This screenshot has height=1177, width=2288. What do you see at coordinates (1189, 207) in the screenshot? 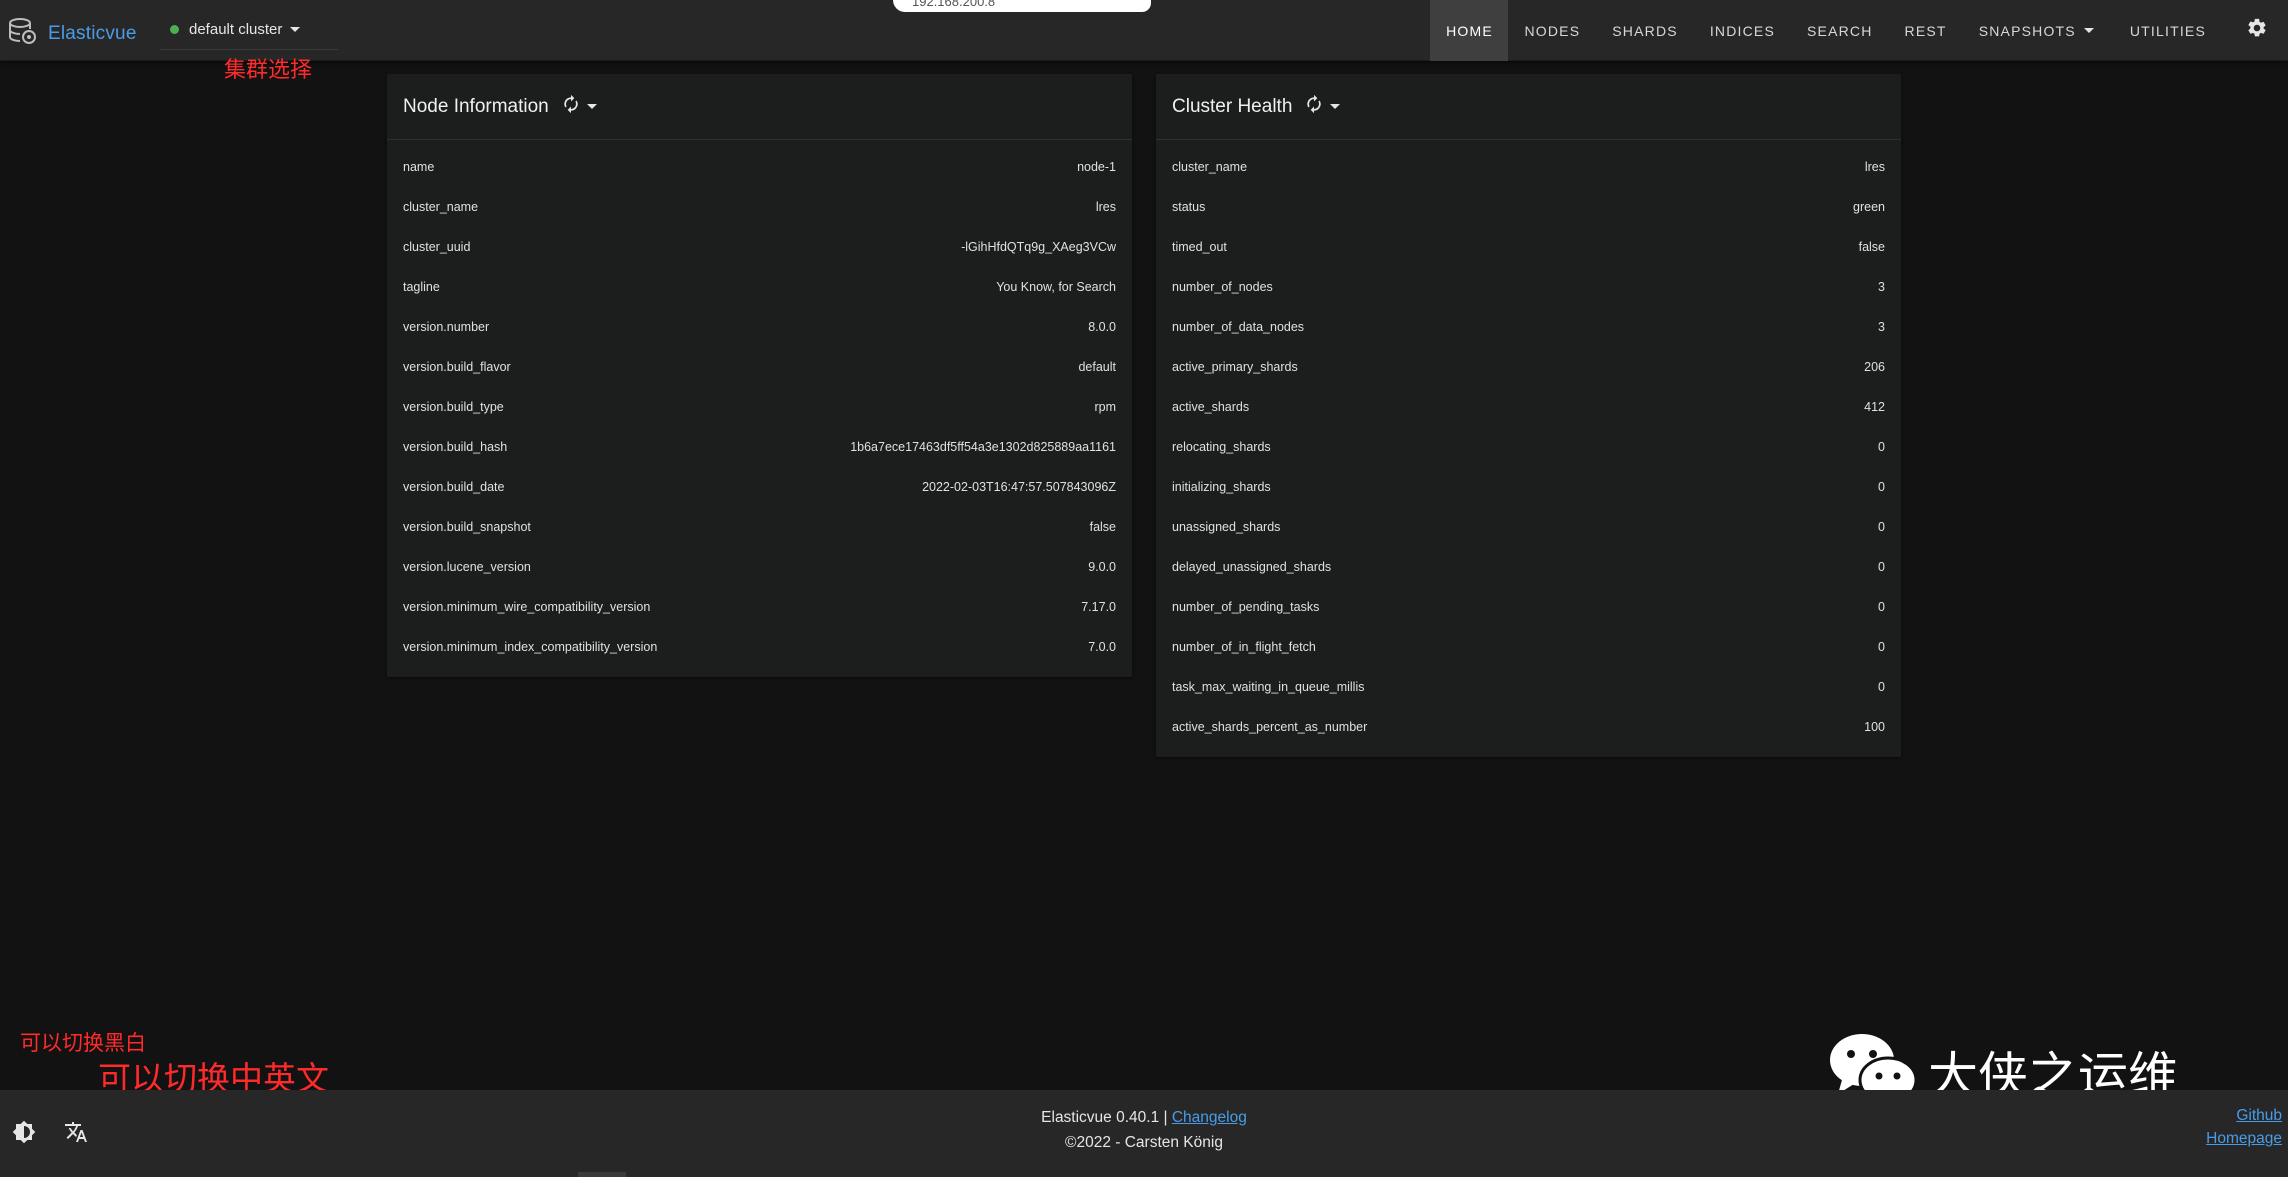
I see `row-key: status` at bounding box center [1189, 207].